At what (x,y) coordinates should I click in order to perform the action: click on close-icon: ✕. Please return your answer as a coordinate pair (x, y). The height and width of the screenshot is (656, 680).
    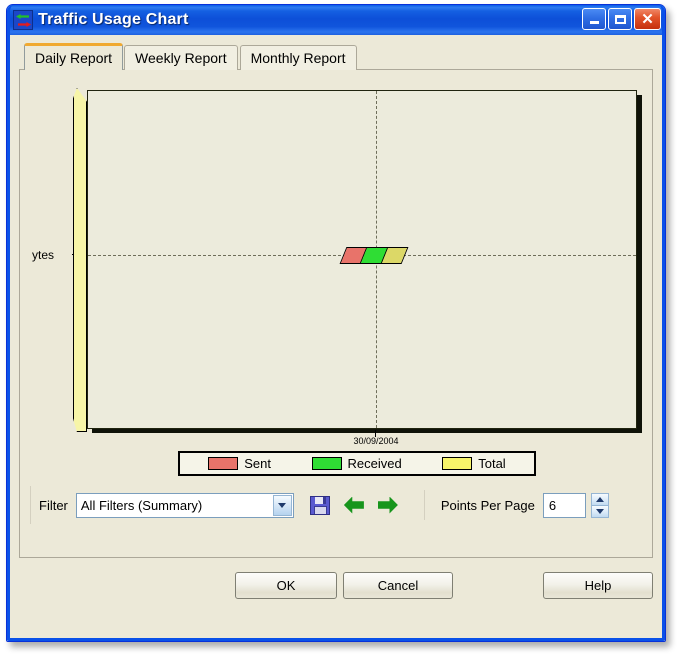
    Looking at the image, I should click on (647, 19).